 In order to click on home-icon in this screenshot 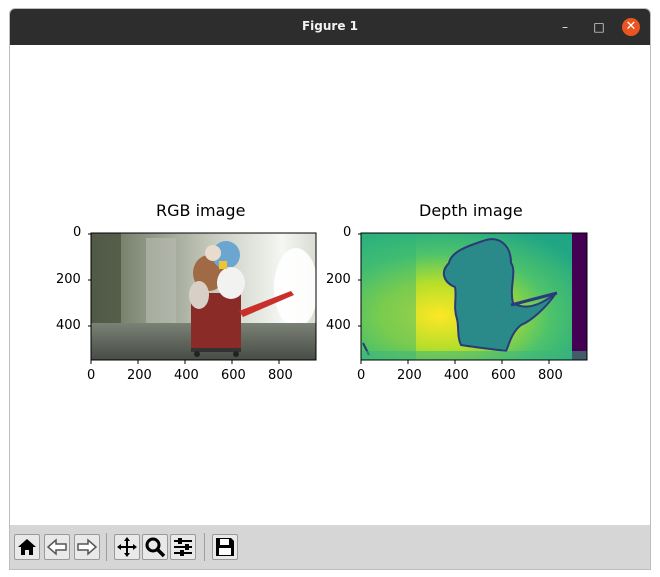, I will do `click(27, 547)`.